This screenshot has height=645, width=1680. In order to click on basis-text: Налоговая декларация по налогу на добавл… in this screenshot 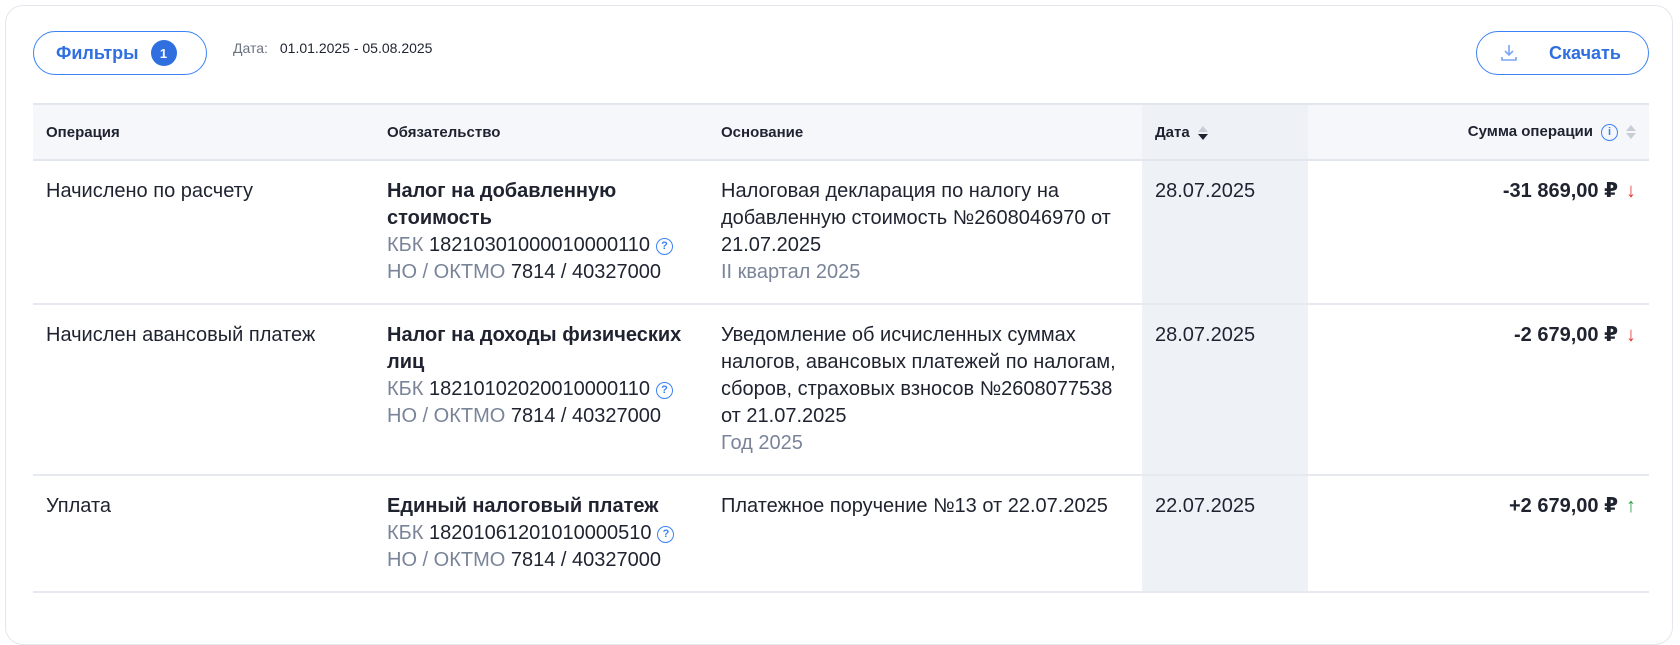, I will do `click(916, 218)`.